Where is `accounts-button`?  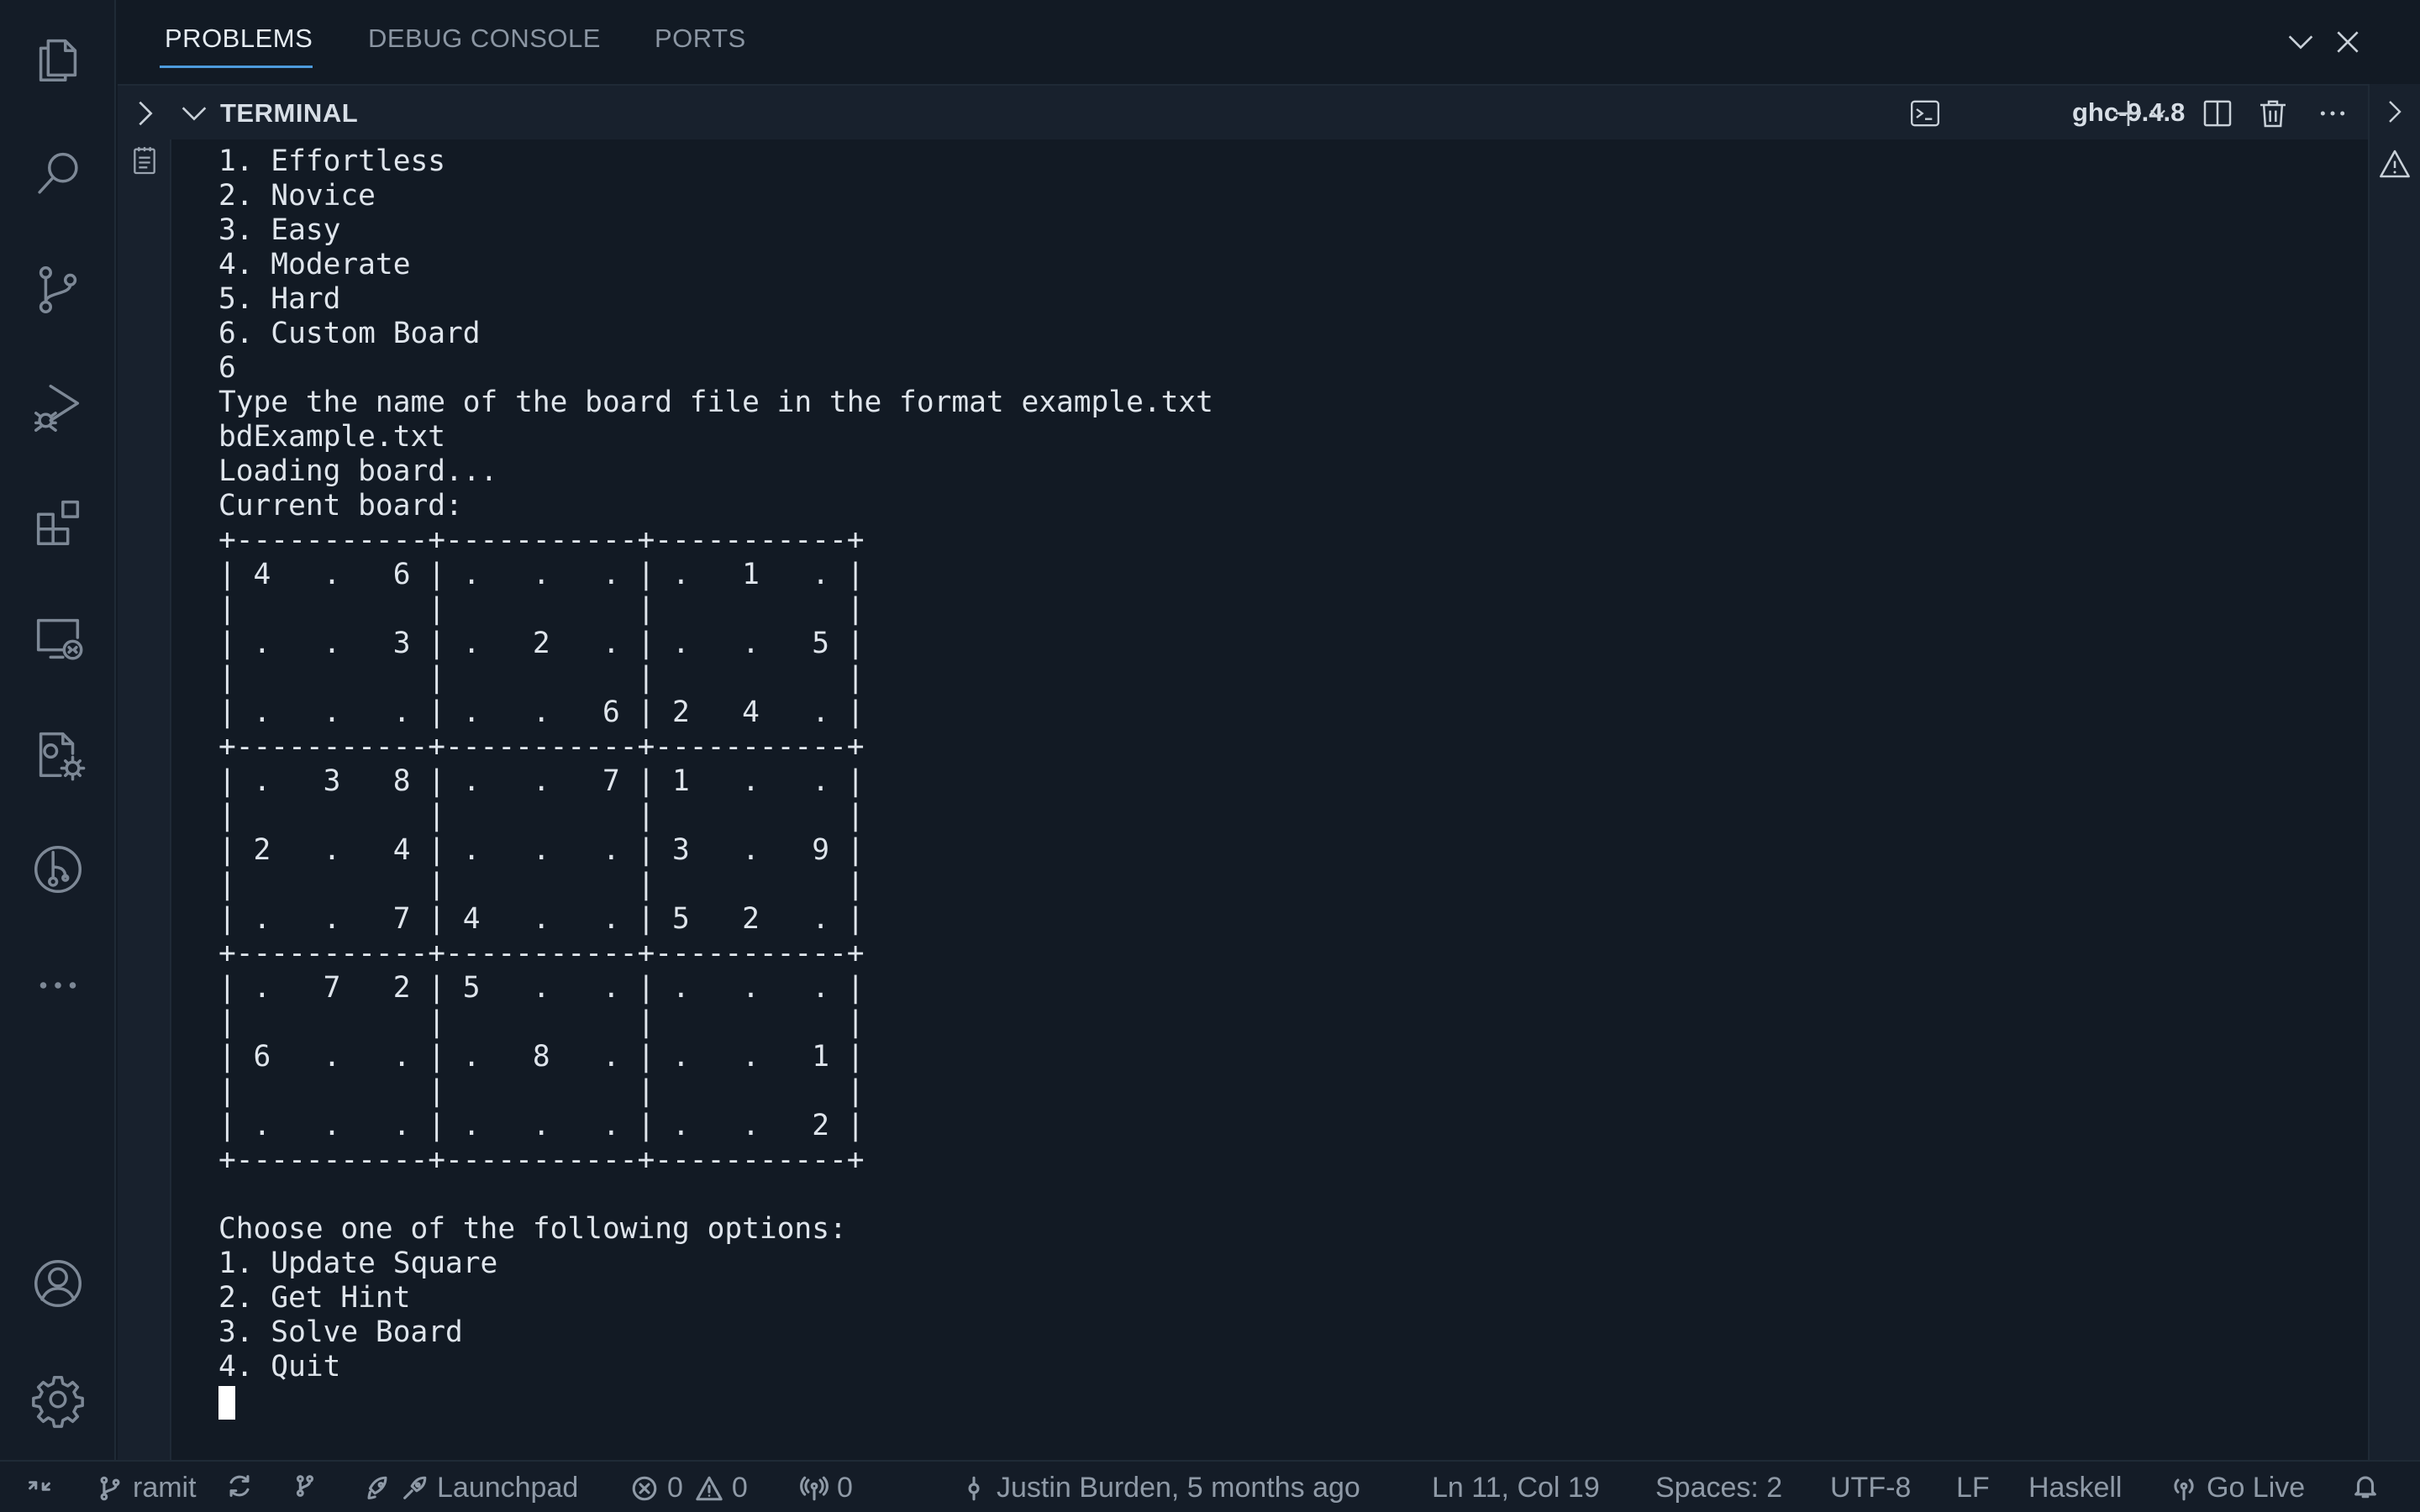
accounts-button is located at coordinates (58, 1283).